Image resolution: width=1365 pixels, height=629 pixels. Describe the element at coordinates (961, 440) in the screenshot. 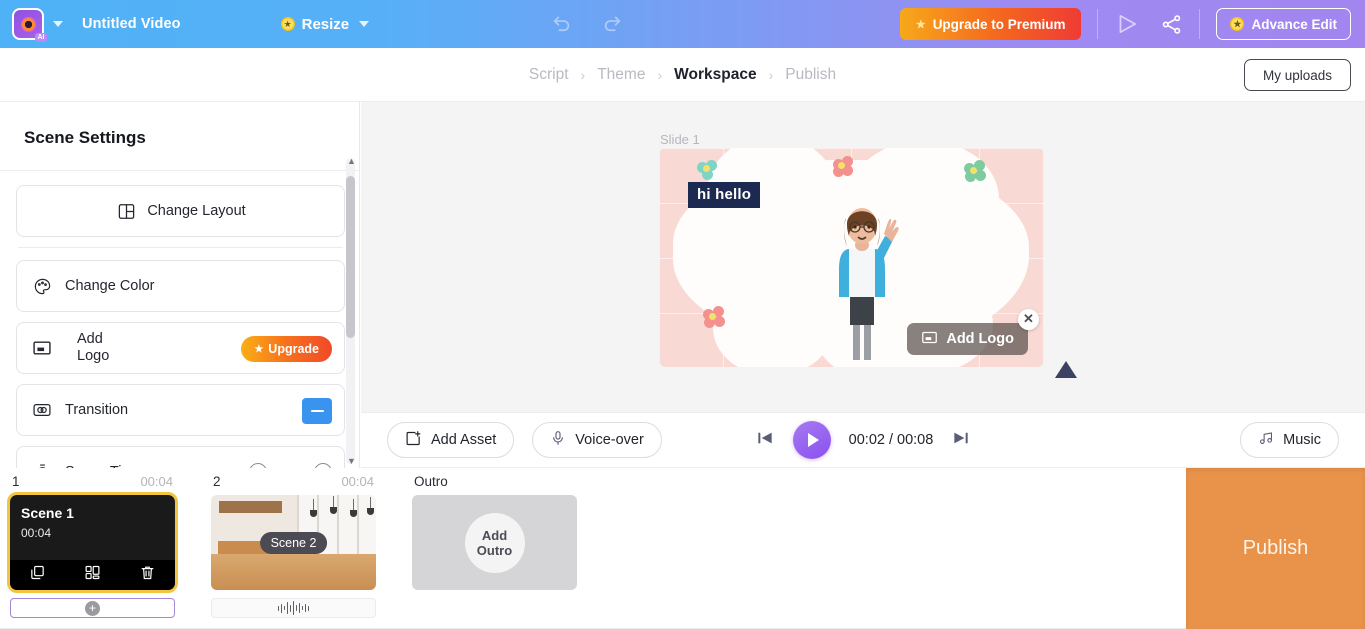

I see `skip-next-icon` at that location.